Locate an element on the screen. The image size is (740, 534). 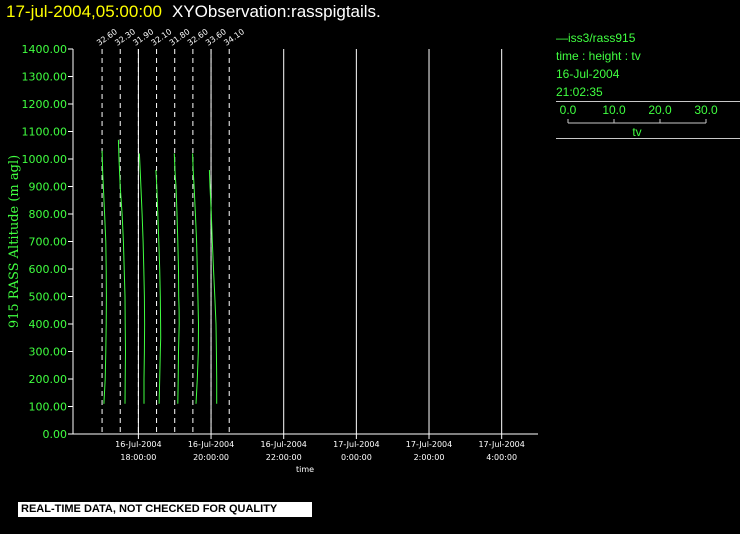
x-tick-time: 0:00:00 is located at coordinates (356, 457).